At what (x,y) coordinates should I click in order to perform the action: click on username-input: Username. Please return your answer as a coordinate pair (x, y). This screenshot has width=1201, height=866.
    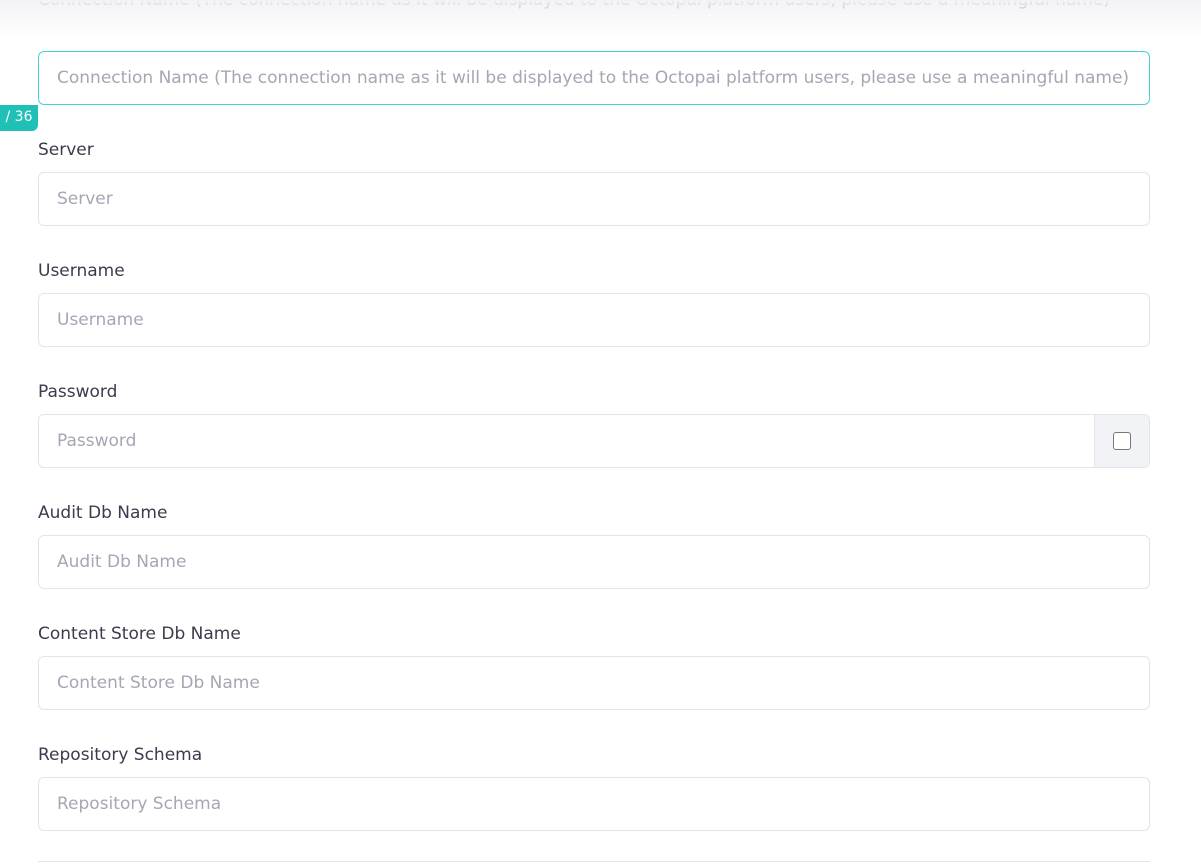
    Looking at the image, I should click on (594, 320).